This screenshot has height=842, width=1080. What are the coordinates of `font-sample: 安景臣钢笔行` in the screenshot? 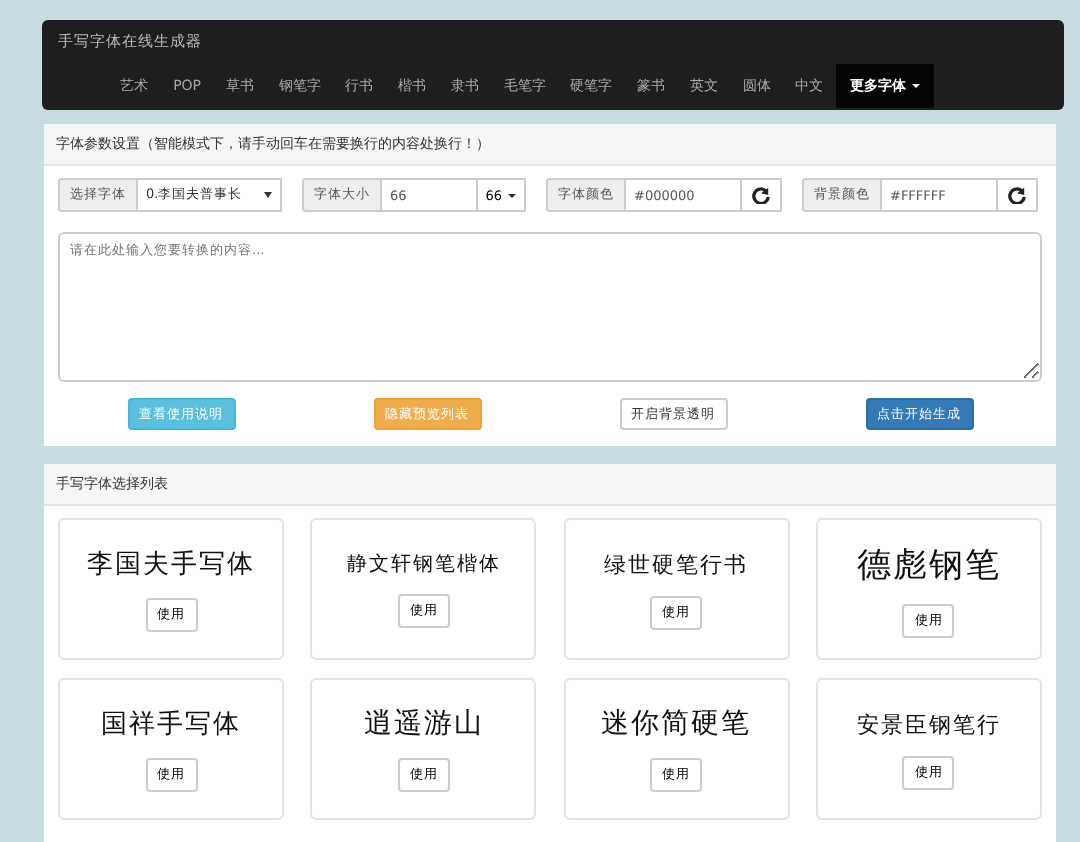 It's located at (928, 724).